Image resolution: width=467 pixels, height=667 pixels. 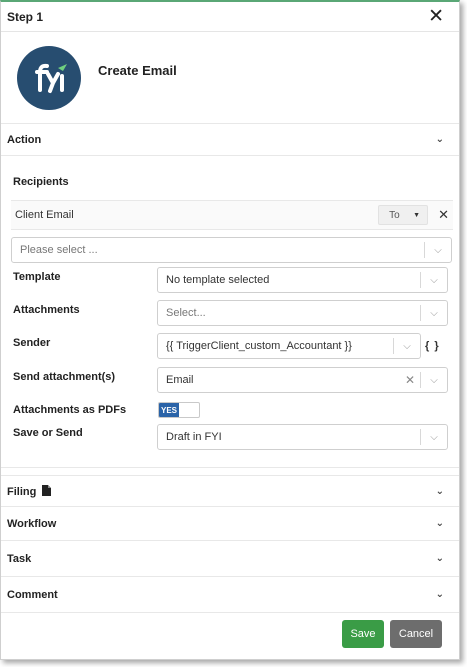 What do you see at coordinates (403, 215) in the screenshot?
I see `recipient-type-select: To ▼` at bounding box center [403, 215].